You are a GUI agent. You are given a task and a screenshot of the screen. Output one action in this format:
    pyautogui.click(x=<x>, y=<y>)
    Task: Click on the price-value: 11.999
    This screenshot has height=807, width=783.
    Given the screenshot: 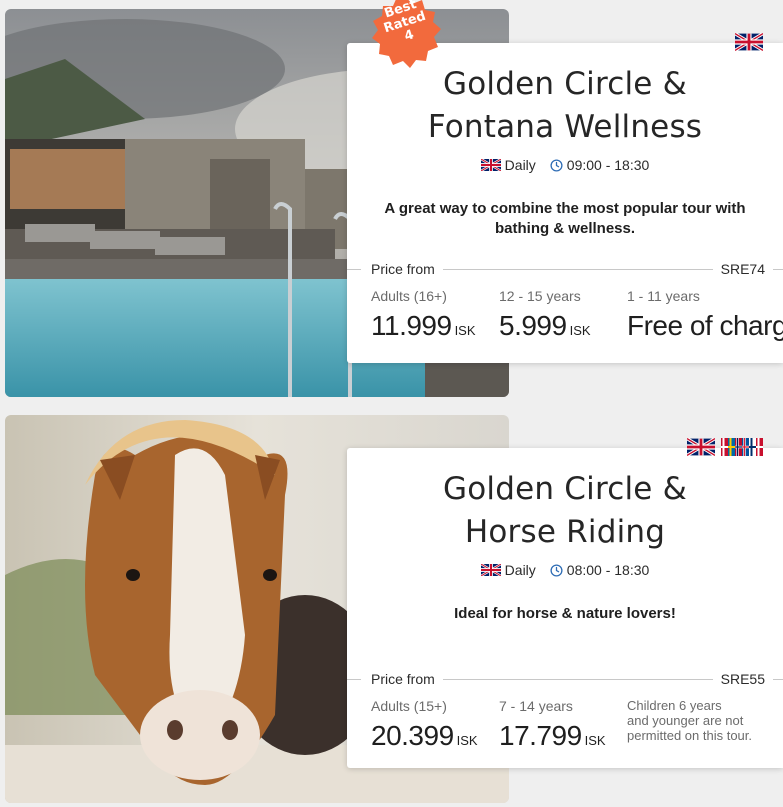 What is the action you would take?
    pyautogui.click(x=411, y=325)
    